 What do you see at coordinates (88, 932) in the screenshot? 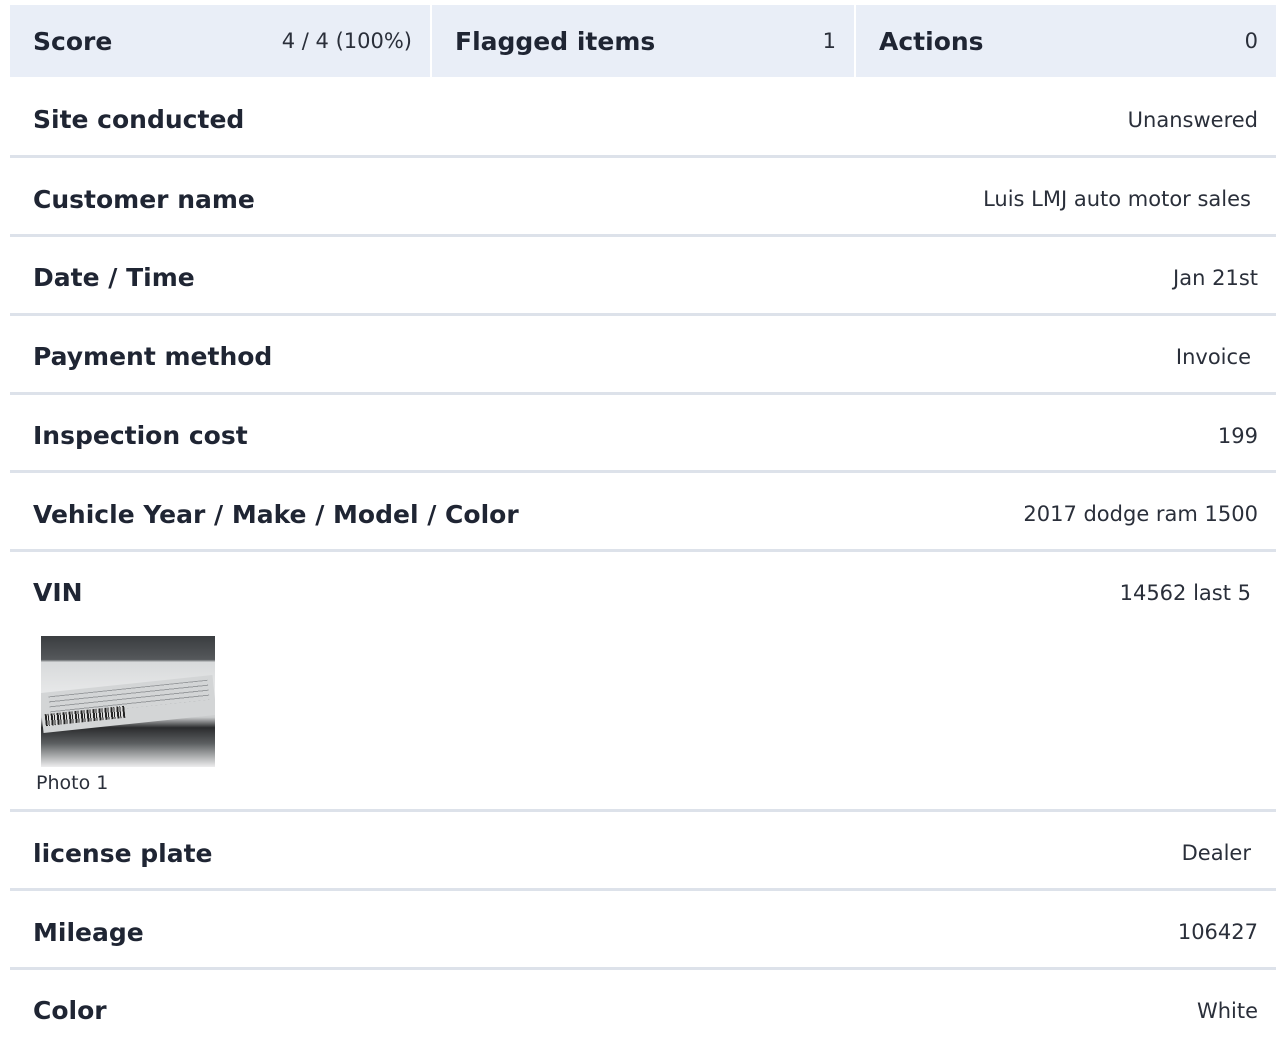
I see `field-label: Mileage` at bounding box center [88, 932].